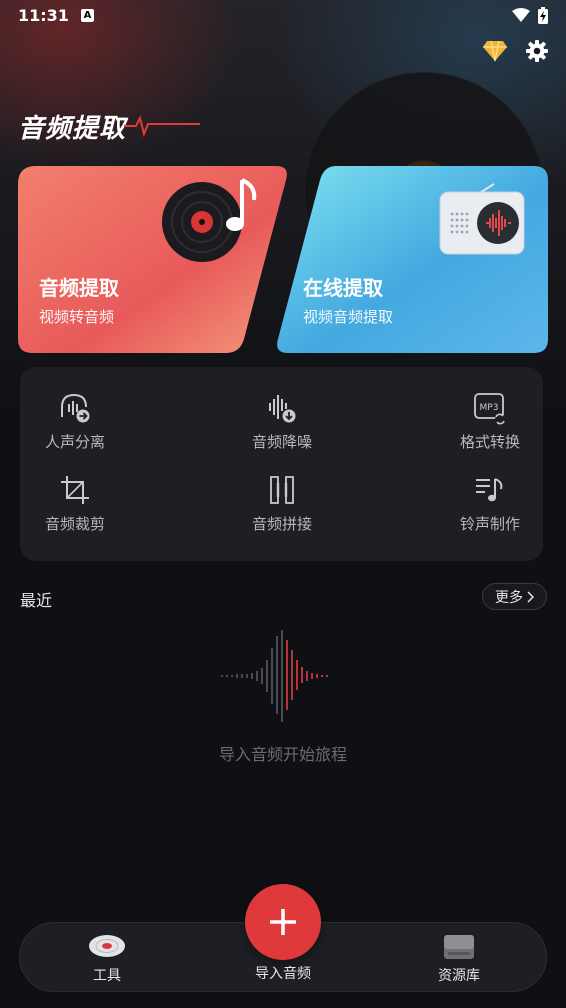  I want to click on nav-library: 资源库, so click(459, 958).